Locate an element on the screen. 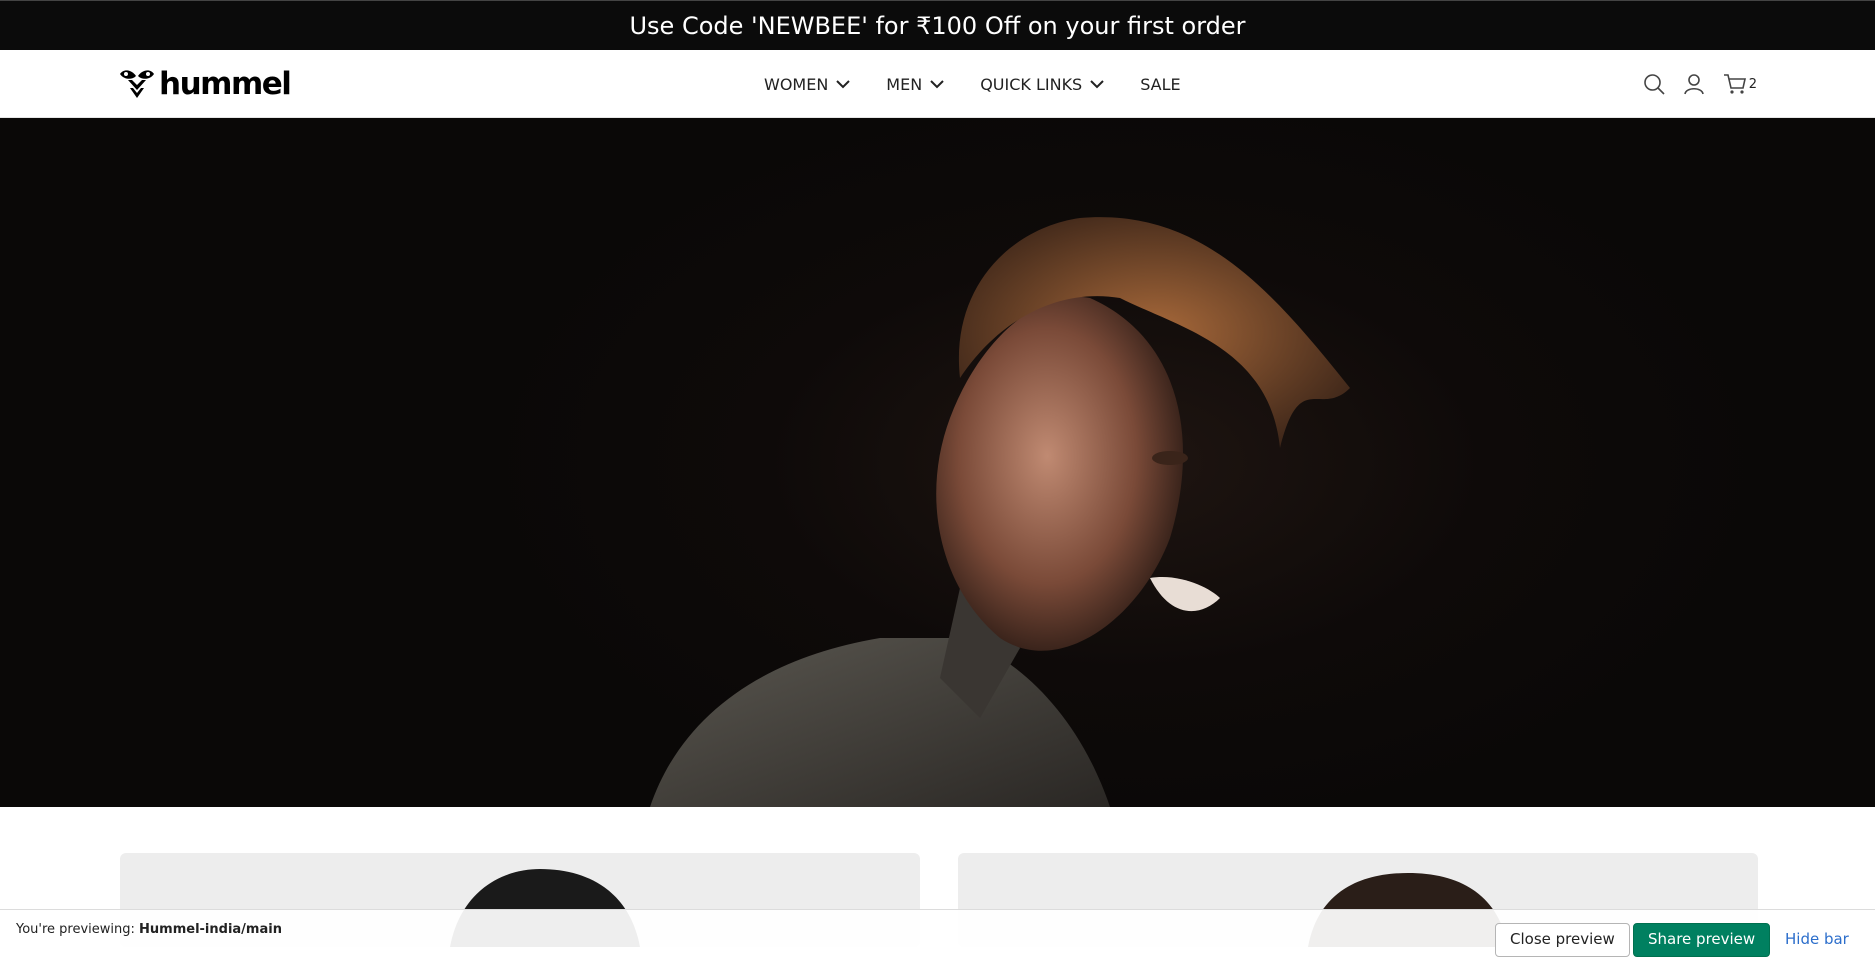  main-nav: WOMEN MEN QUICK LINKS SALE is located at coordinates (972, 84).